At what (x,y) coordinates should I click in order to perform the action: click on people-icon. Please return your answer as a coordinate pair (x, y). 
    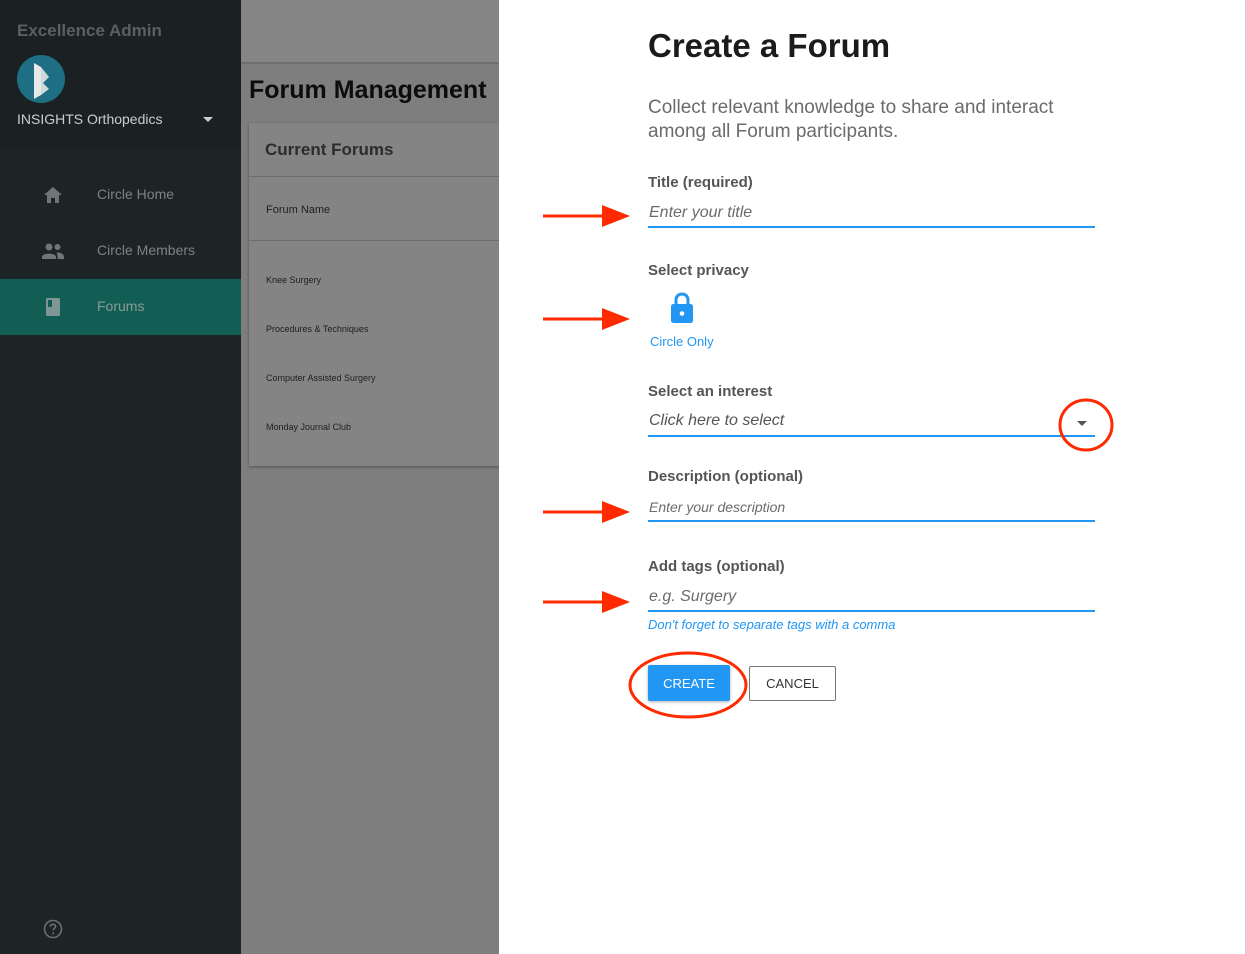
    Looking at the image, I should click on (53, 251).